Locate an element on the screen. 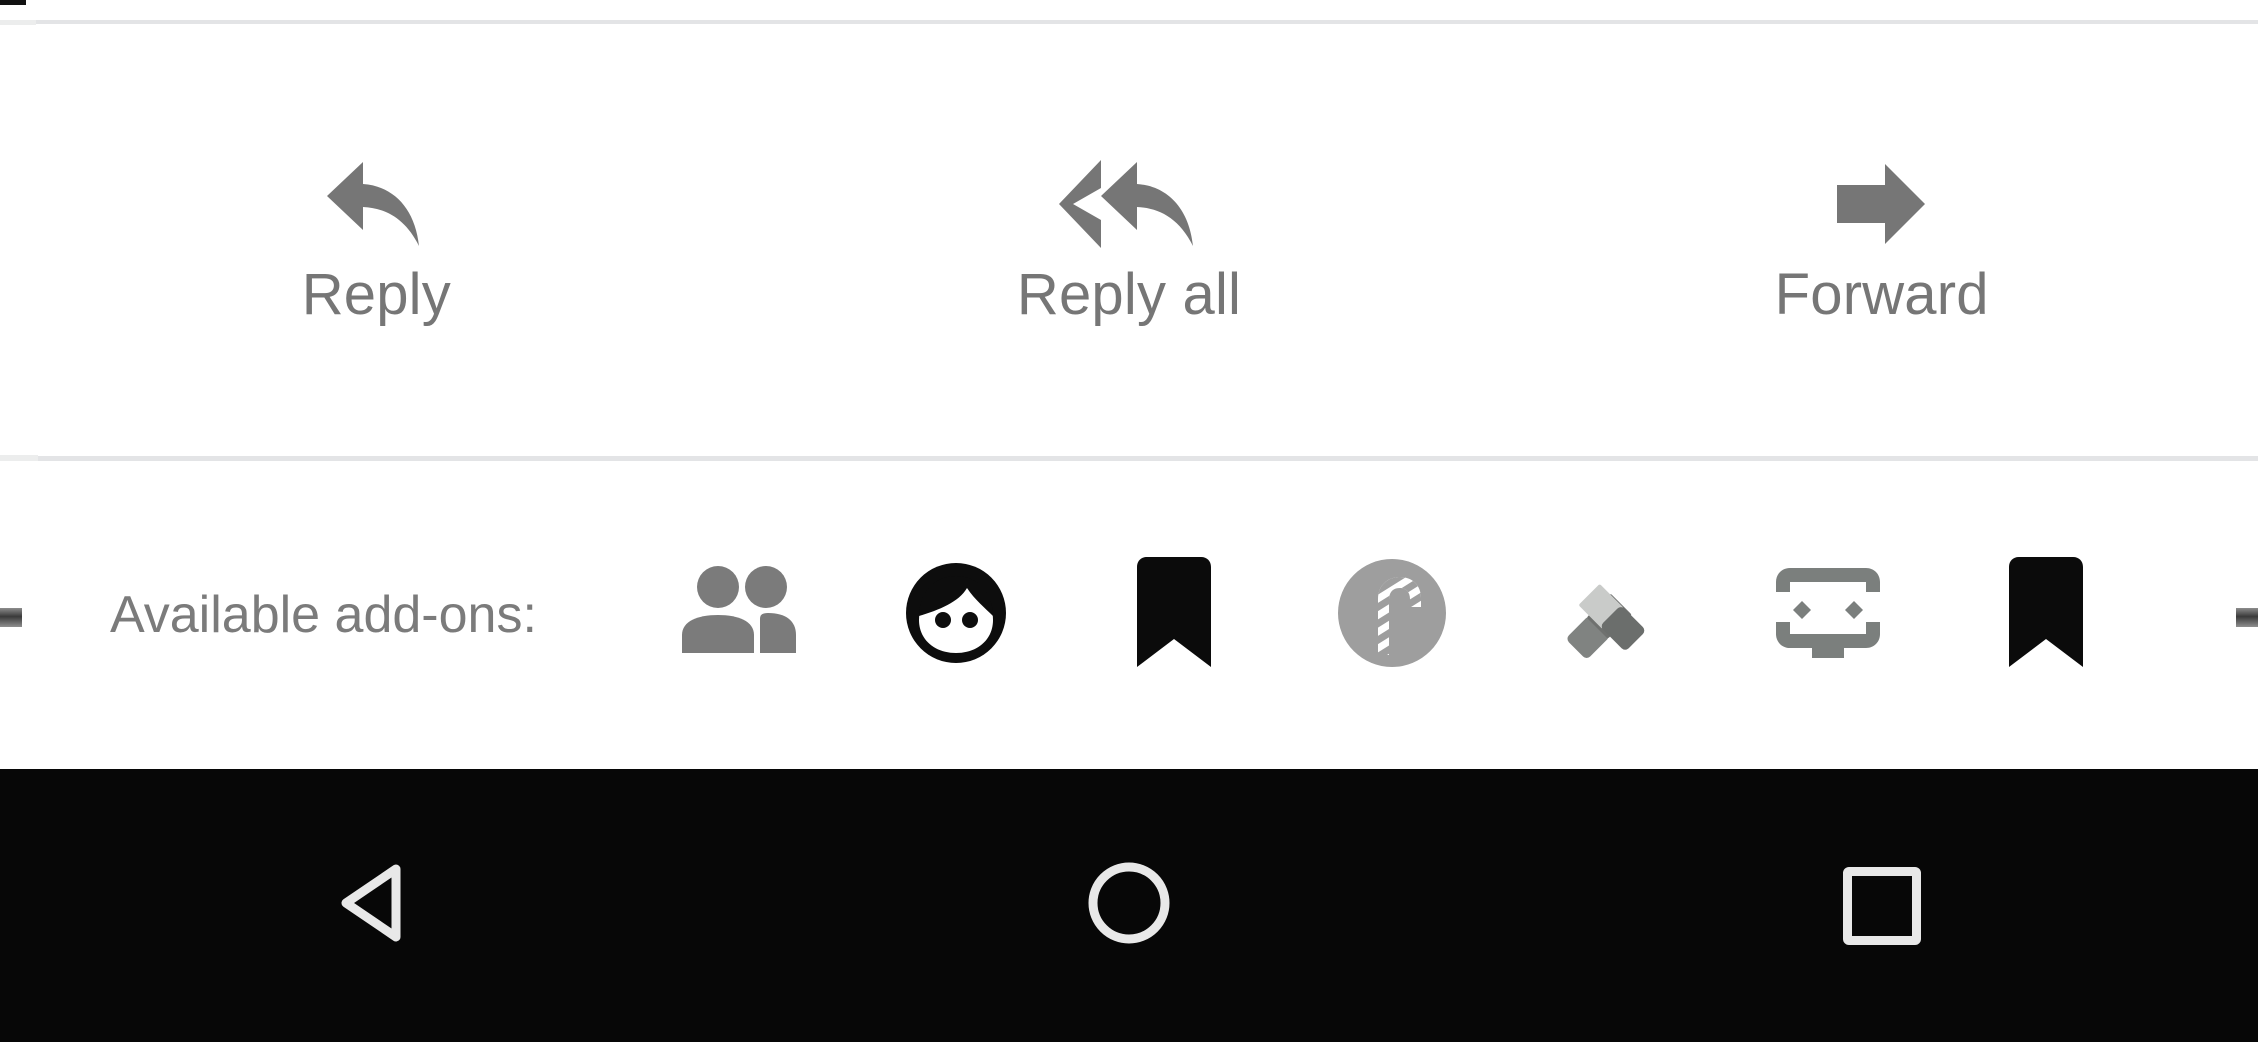 This screenshot has width=2258, height=1042. addon-code-button is located at coordinates (1828, 615).